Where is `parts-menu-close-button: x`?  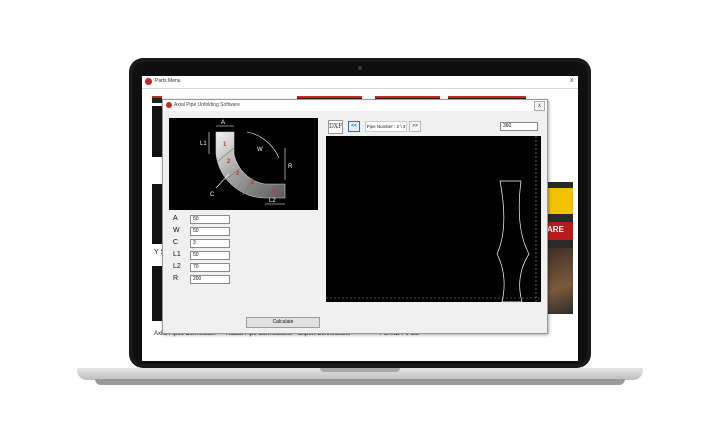
parts-menu-close-button: x is located at coordinates (572, 80).